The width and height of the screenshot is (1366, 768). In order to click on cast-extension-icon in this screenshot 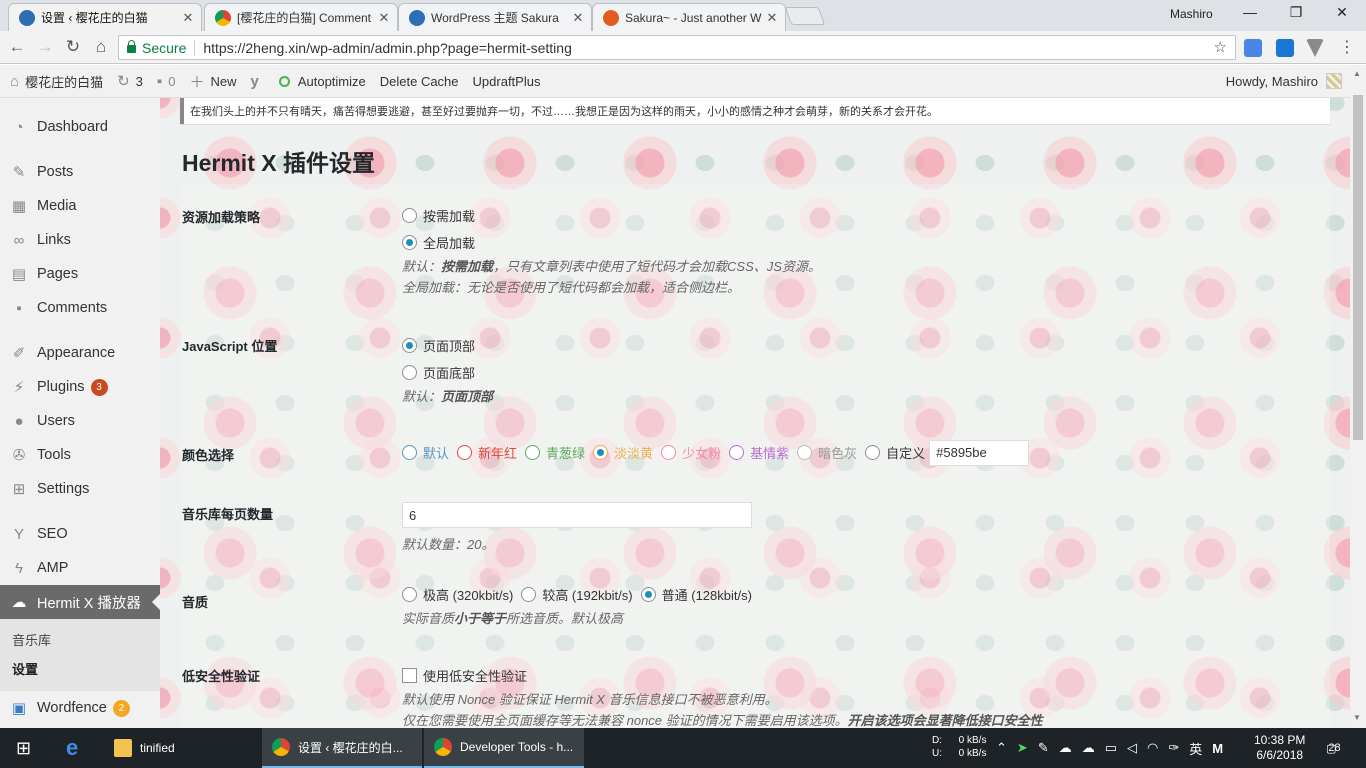, I will do `click(1285, 48)`.